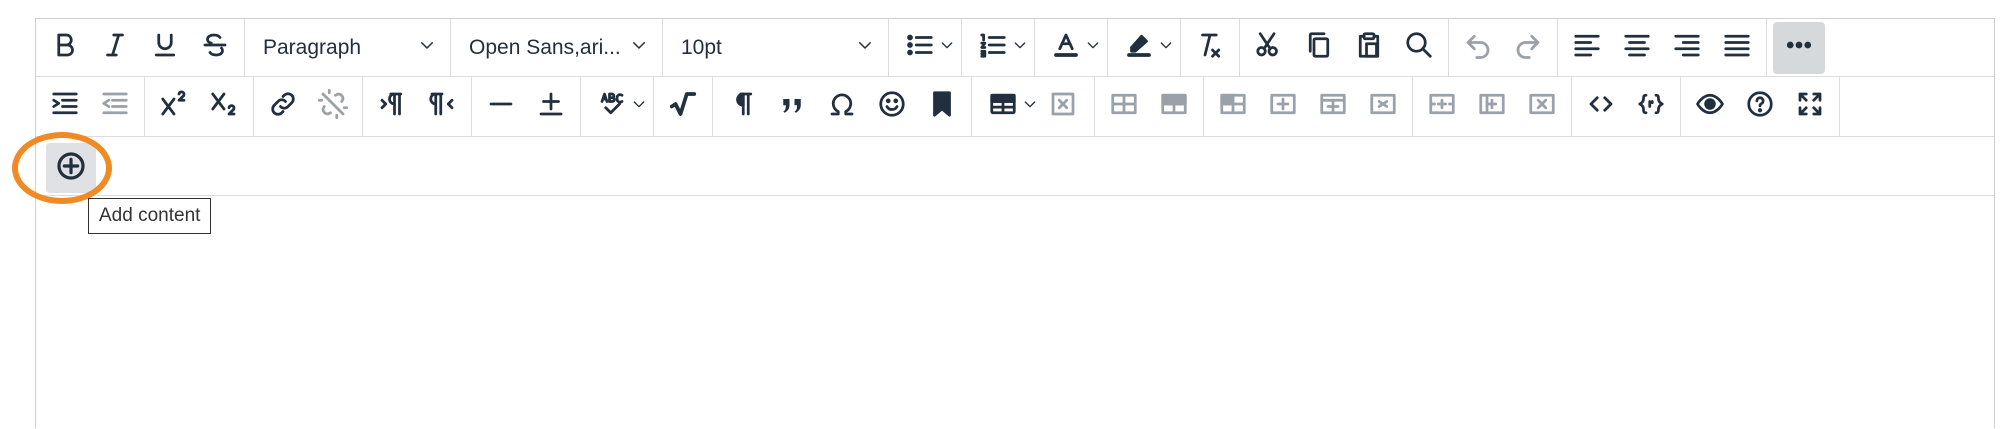  I want to click on table-row-icon, so click(1333, 106).